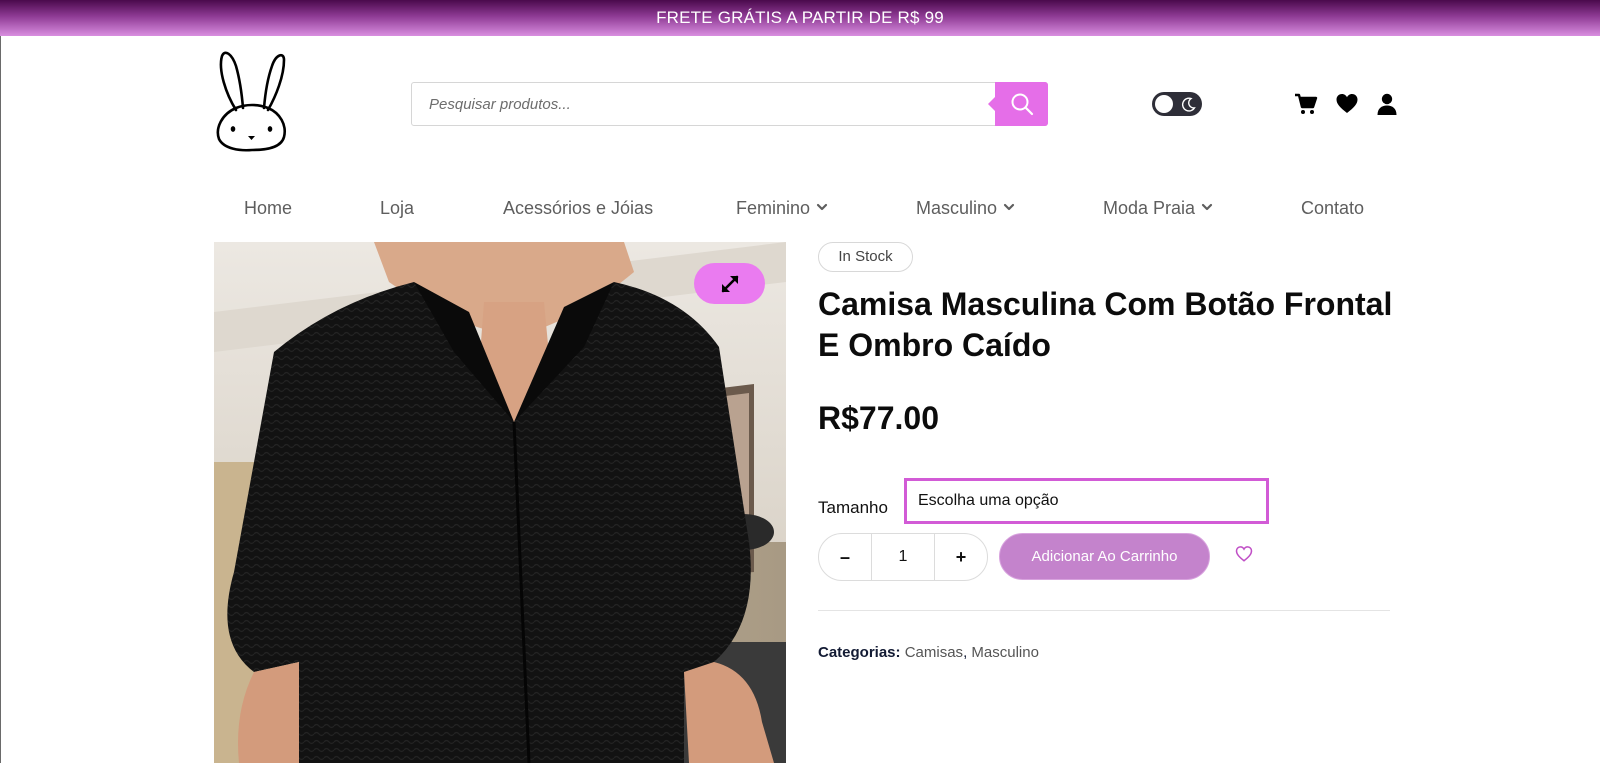 The height and width of the screenshot is (763, 1600). I want to click on stock-badge: In Stock, so click(865, 257).